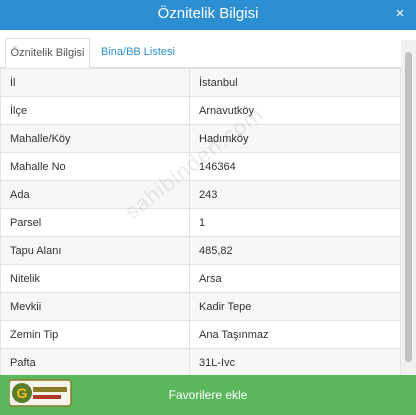  I want to click on table-row: Pafta 31L-Ivc, so click(200, 361).